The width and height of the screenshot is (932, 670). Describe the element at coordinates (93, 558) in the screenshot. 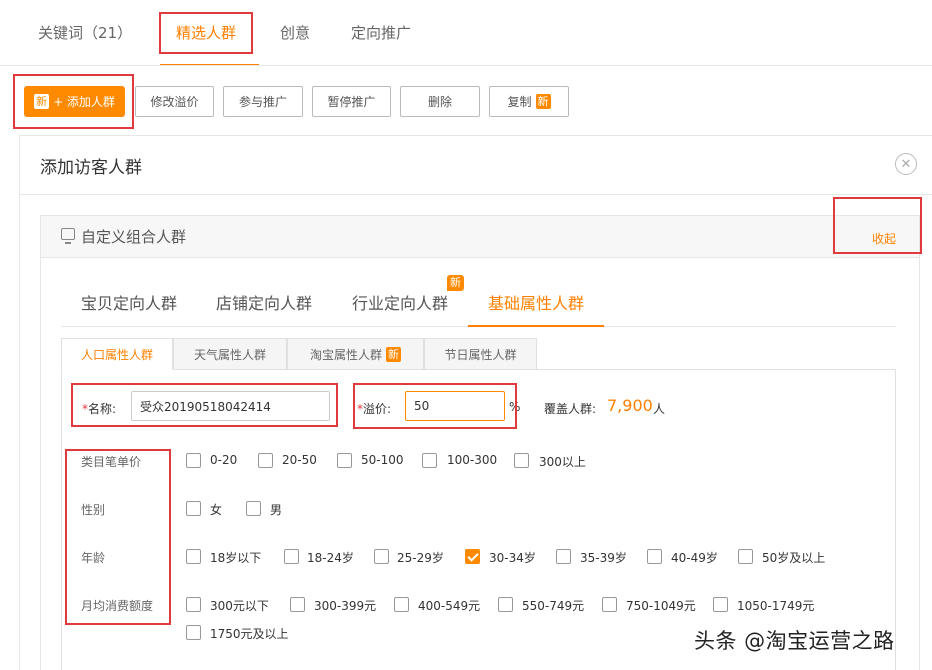

I see `age-label: 年龄` at that location.